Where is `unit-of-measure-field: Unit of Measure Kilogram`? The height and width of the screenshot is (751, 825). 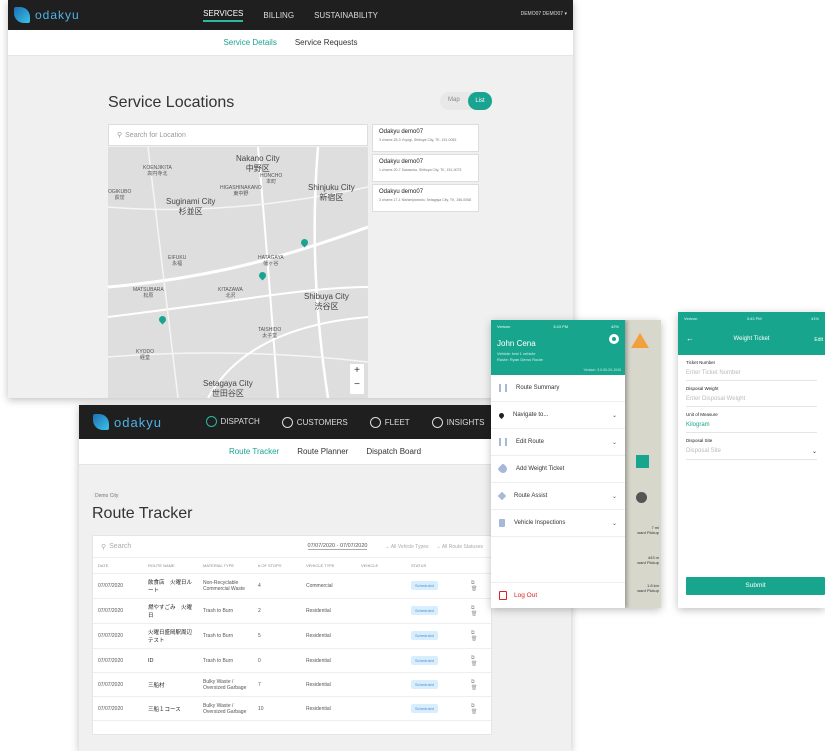
unit-of-measure-field: Unit of Measure Kilogram is located at coordinates (751, 420).